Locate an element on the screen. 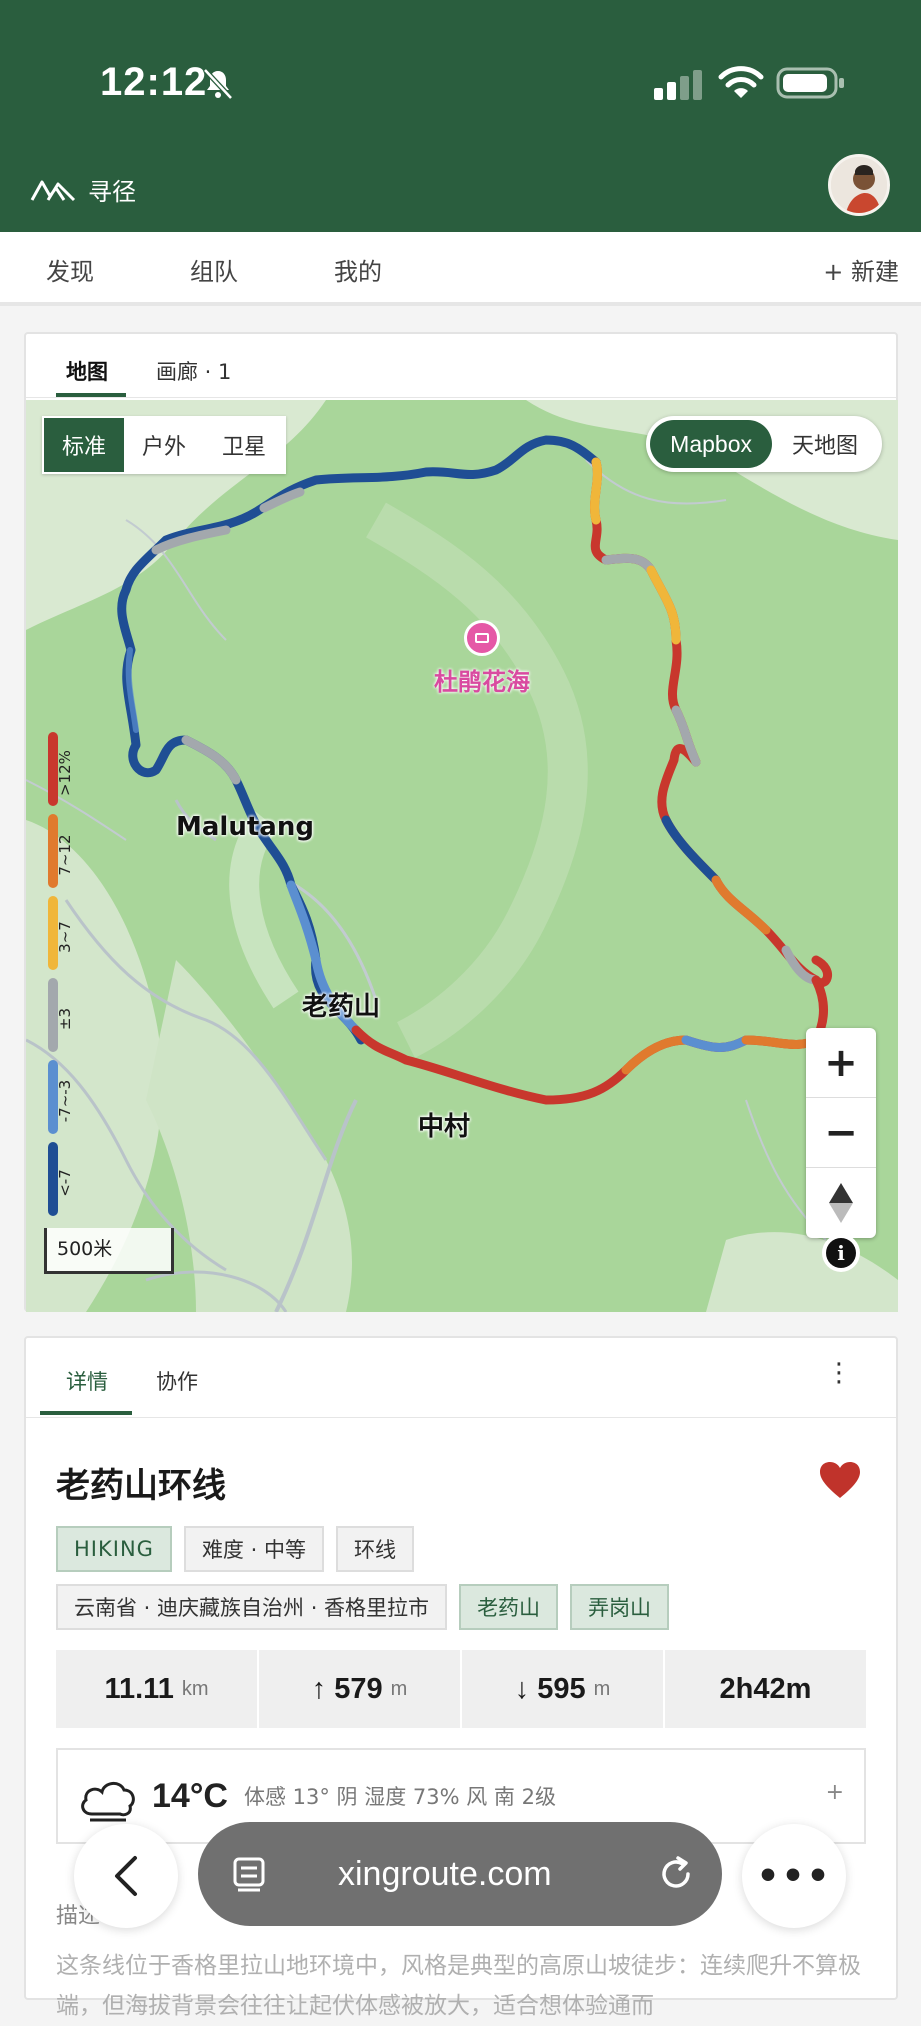 This screenshot has height=2026, width=921. detail-tabs: 详情 协作 ⋮ is located at coordinates (461, 1378).